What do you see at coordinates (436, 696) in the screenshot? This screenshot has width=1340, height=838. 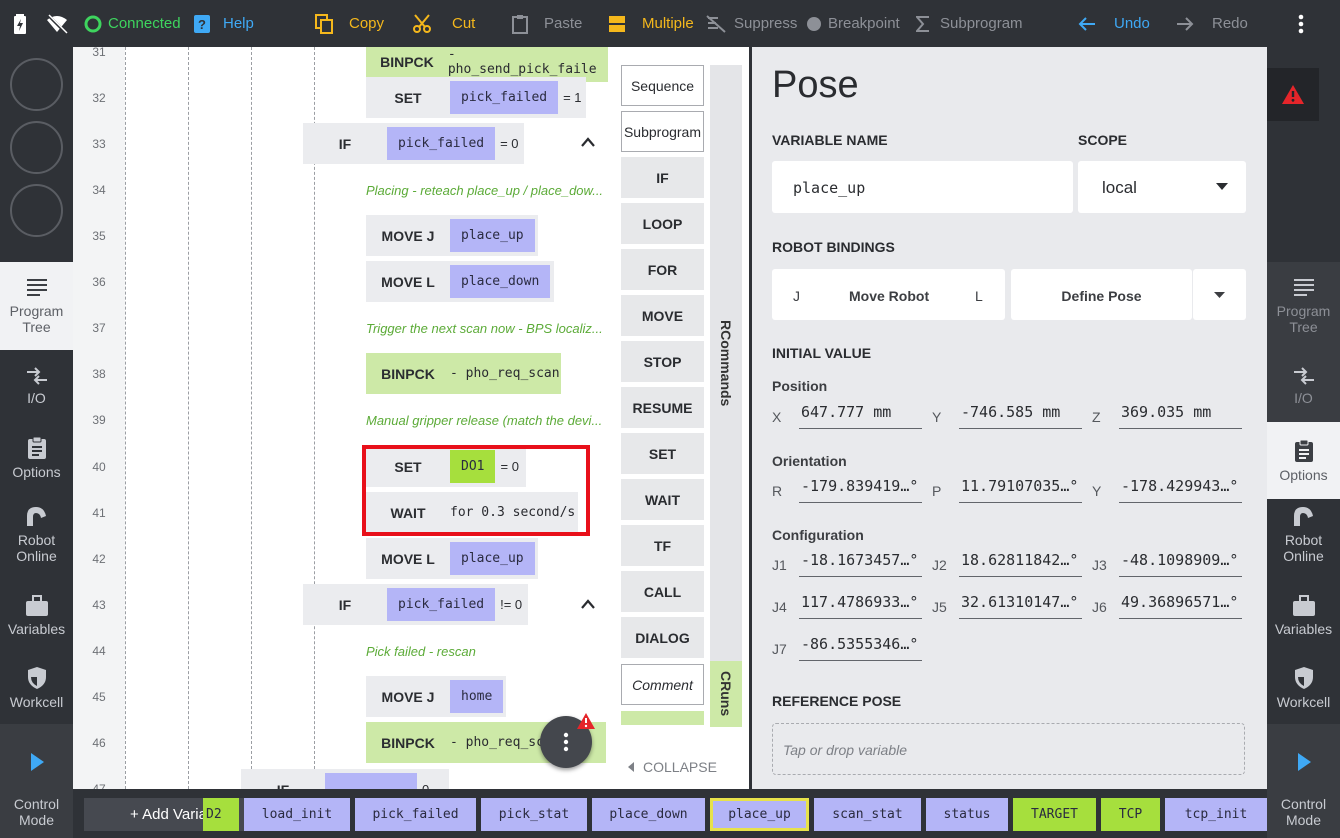 I see `move-j-block: MOVE J home` at bounding box center [436, 696].